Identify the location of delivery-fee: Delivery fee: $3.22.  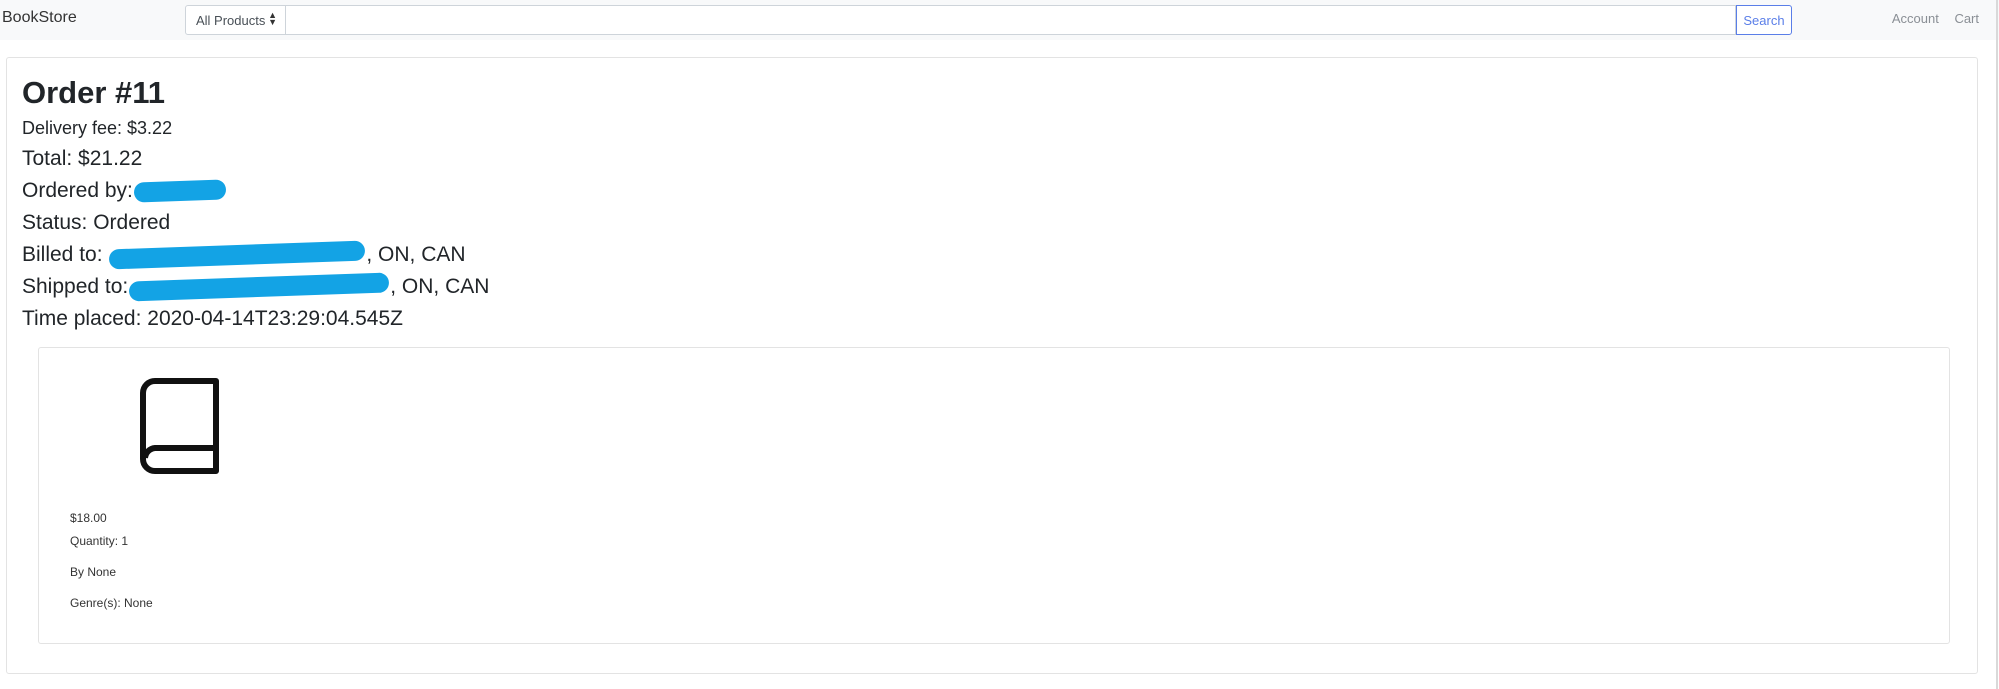
(97, 128).